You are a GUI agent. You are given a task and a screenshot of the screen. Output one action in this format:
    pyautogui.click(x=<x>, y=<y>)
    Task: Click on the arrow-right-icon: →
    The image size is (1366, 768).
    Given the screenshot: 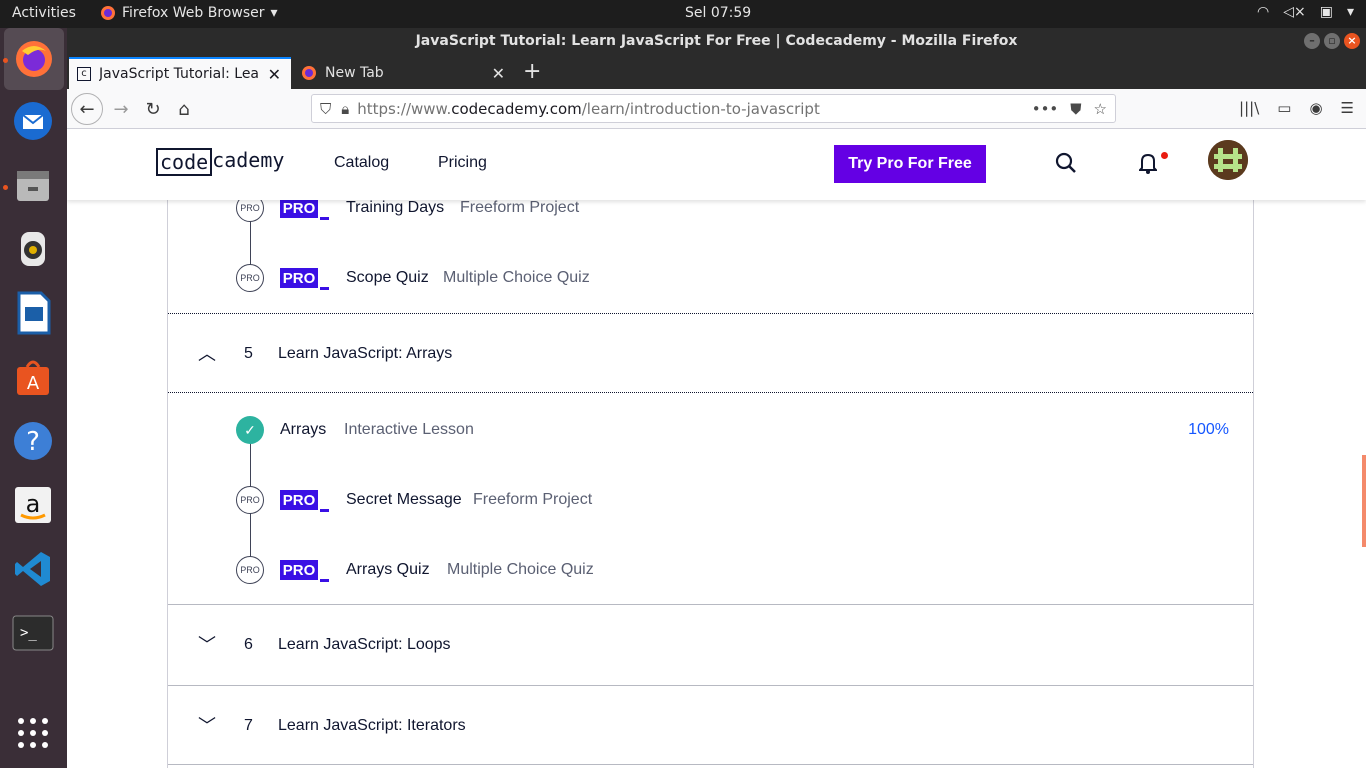 What is the action you would take?
    pyautogui.click(x=121, y=109)
    